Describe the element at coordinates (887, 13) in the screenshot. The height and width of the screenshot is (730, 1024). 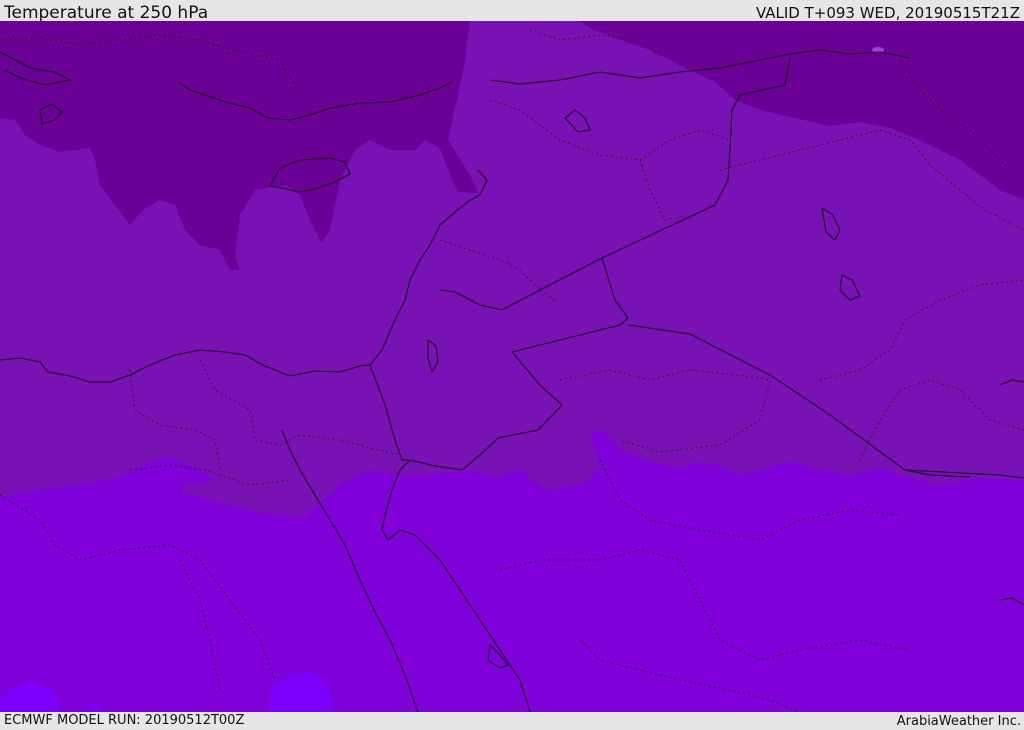
I see `valid-time: VALID T+093 WED, 20190515T21Z` at that location.